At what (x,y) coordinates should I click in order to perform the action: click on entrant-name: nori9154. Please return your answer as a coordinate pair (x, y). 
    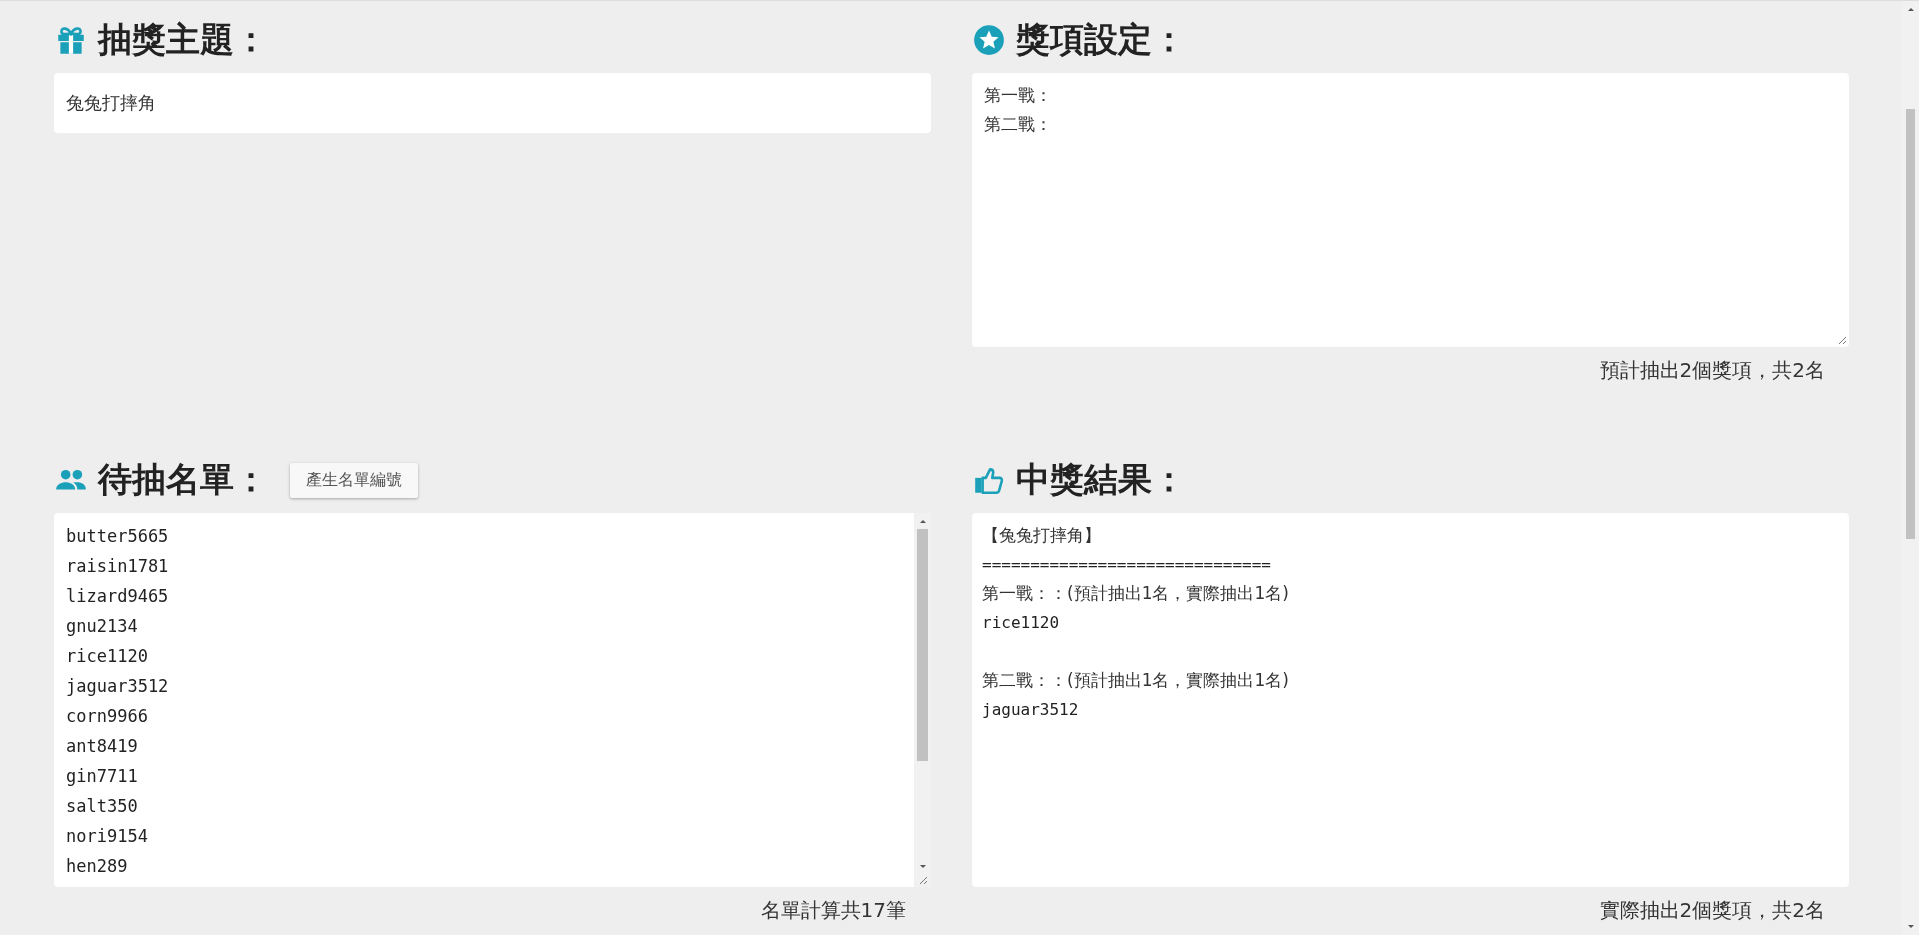
    Looking at the image, I should click on (107, 836).